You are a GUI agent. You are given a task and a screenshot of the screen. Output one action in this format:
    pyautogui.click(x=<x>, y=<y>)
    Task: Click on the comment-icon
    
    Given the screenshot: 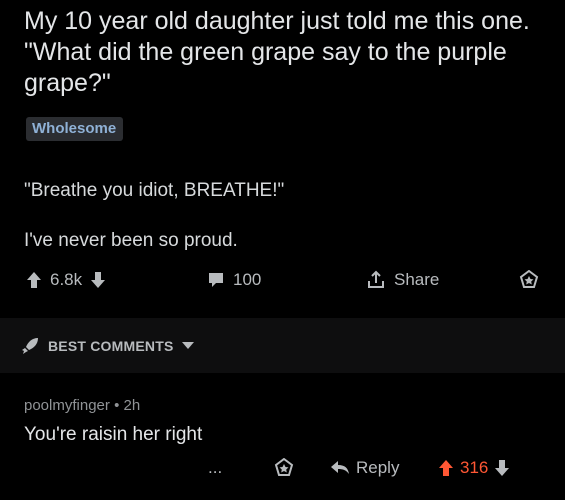 What is the action you would take?
    pyautogui.click(x=216, y=280)
    